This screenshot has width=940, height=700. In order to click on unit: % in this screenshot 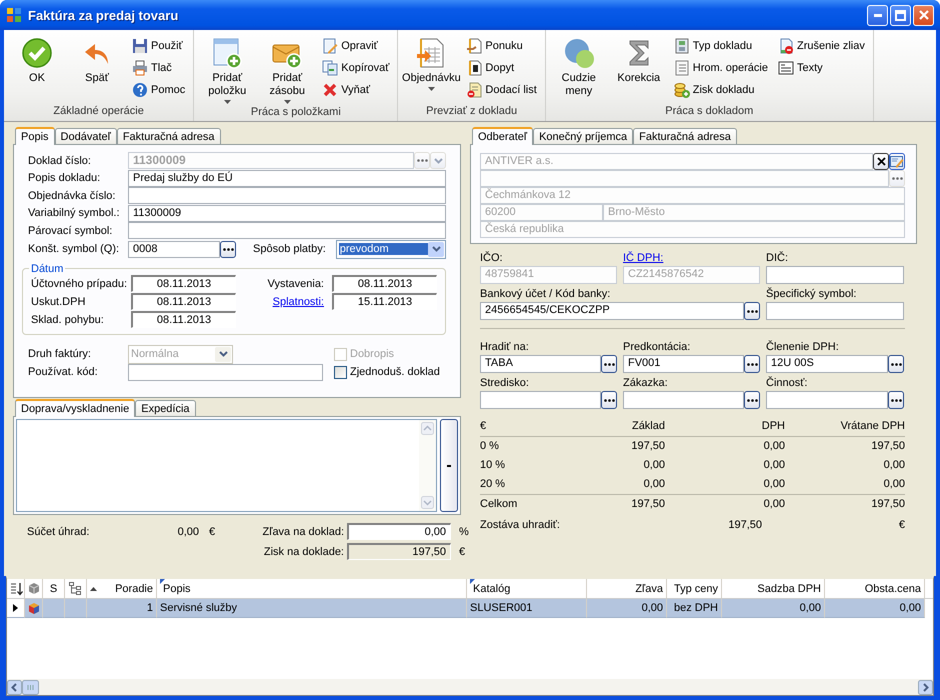, I will do `click(464, 532)`.